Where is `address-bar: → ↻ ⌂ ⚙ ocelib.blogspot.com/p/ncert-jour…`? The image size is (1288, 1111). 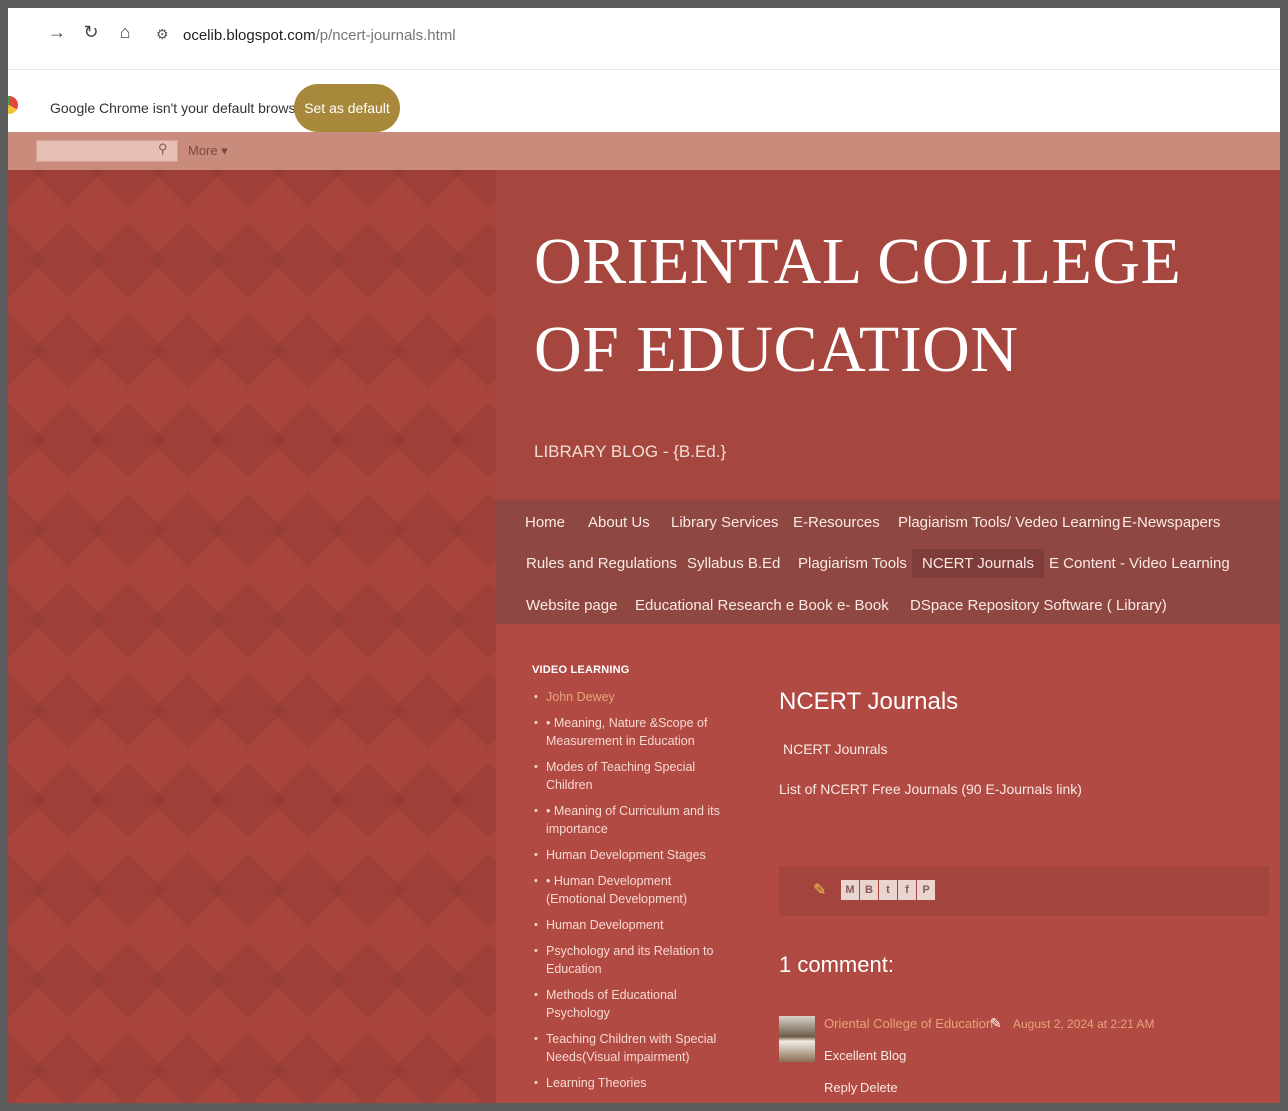
address-bar: → ↻ ⌂ ⚙ ocelib.blogspot.com/p/ncert-jour… is located at coordinates (644, 39).